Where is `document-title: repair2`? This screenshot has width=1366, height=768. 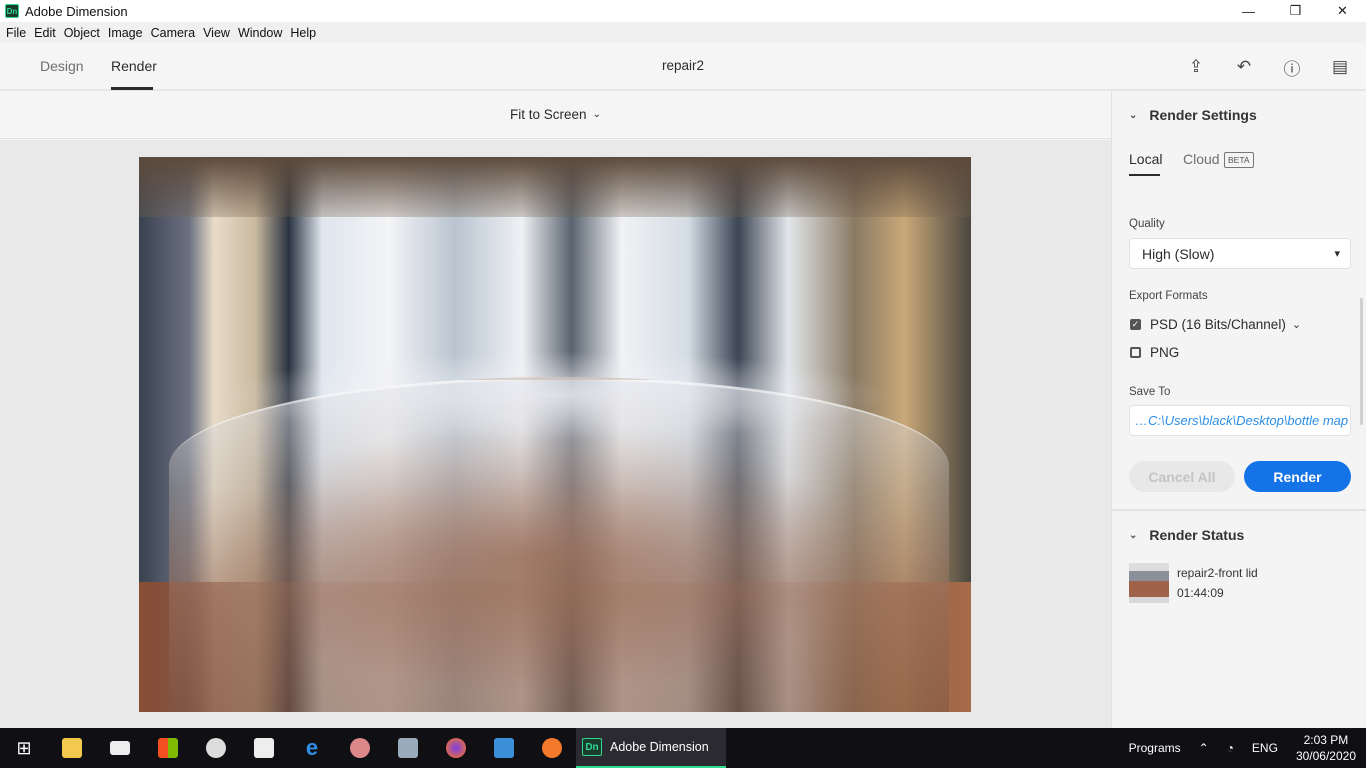
document-title: repair2 is located at coordinates (683, 65).